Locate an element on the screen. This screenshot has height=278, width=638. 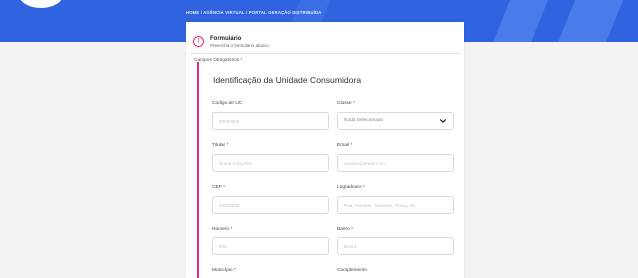
classe-label: Classe * is located at coordinates (346, 103).